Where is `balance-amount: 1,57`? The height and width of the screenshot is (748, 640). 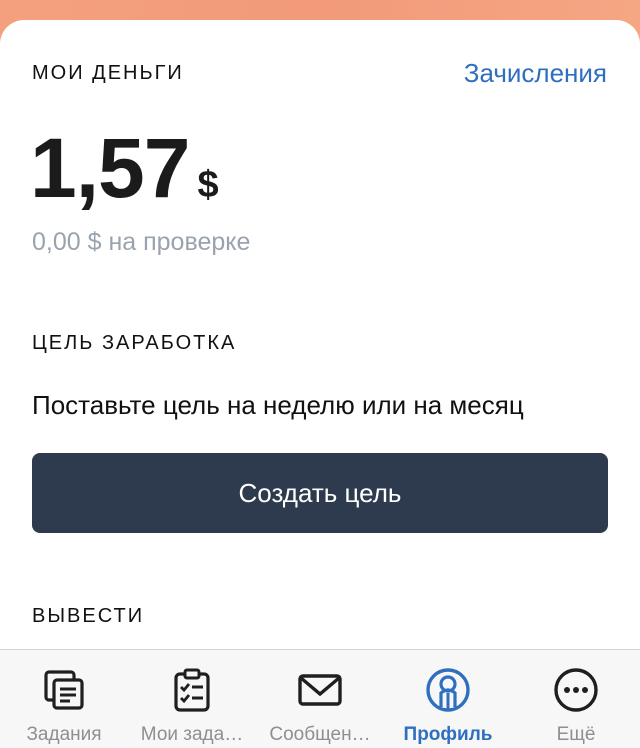 balance-amount: 1,57 is located at coordinates (110, 168).